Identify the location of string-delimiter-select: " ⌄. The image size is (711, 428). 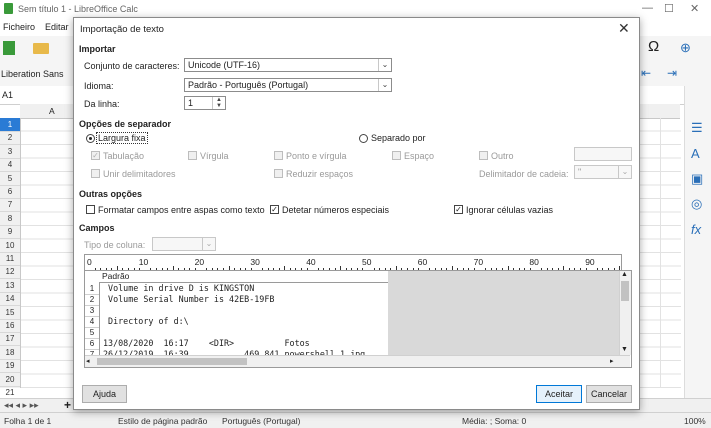
(603, 172).